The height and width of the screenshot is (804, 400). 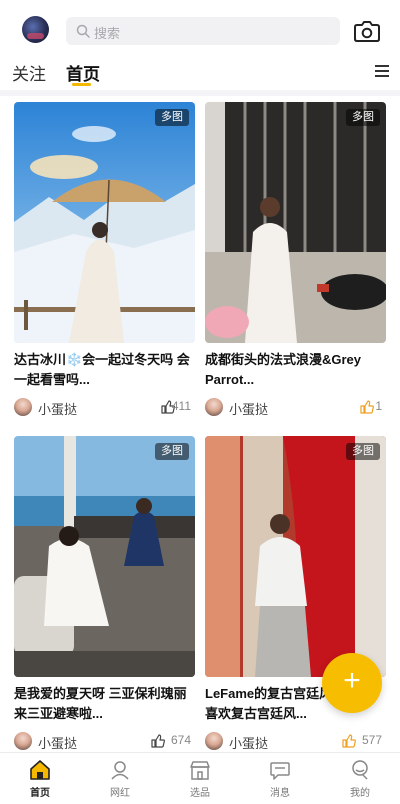 I want to click on divider, so click(x=200, y=93).